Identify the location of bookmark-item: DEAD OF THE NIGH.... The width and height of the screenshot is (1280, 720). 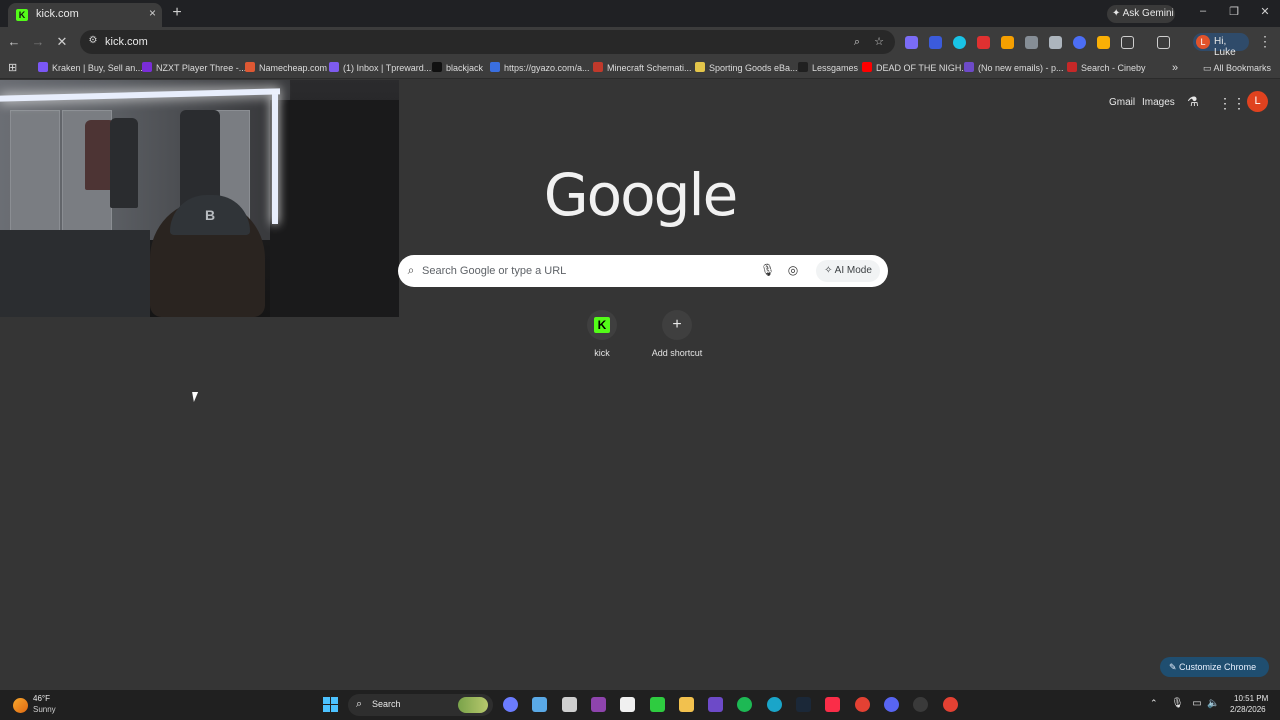
(915, 68).